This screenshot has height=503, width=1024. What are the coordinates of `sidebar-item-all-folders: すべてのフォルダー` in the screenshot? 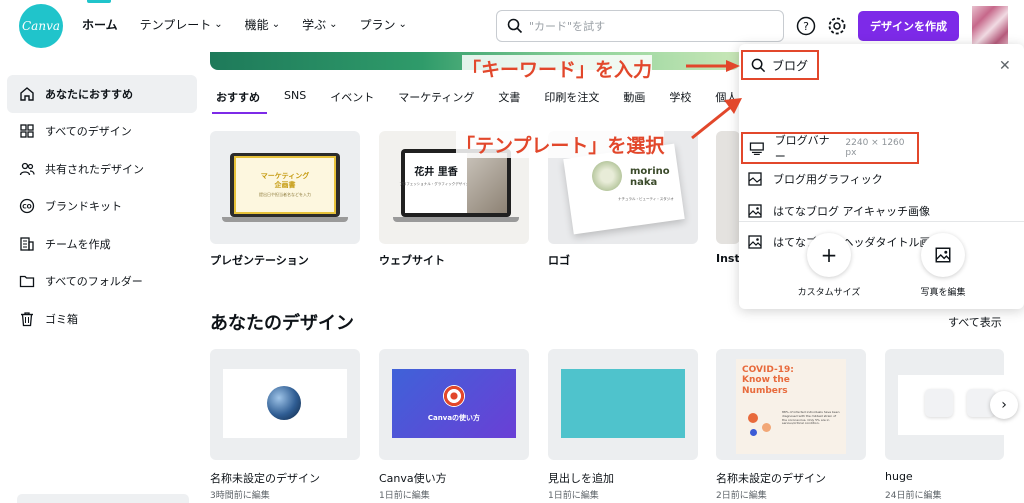 It's located at (100, 282).